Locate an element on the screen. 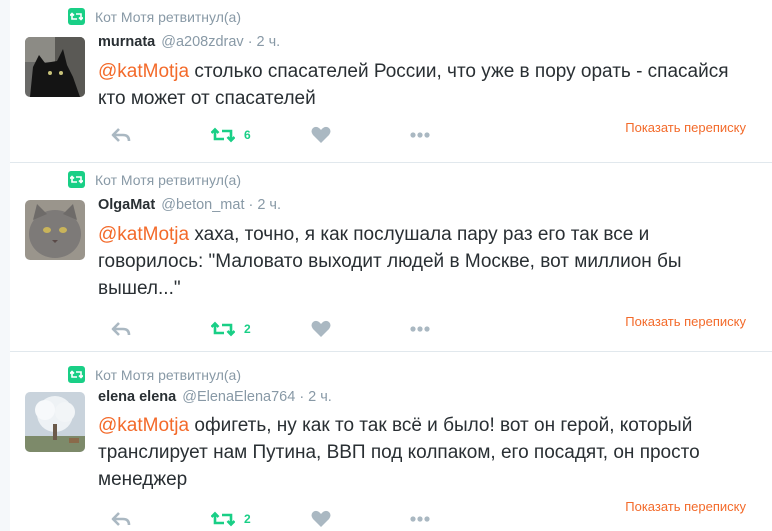 The width and height of the screenshot is (772, 531). tweet-header: OlgaMat @beton_mat · 2 ч. is located at coordinates (189, 205).